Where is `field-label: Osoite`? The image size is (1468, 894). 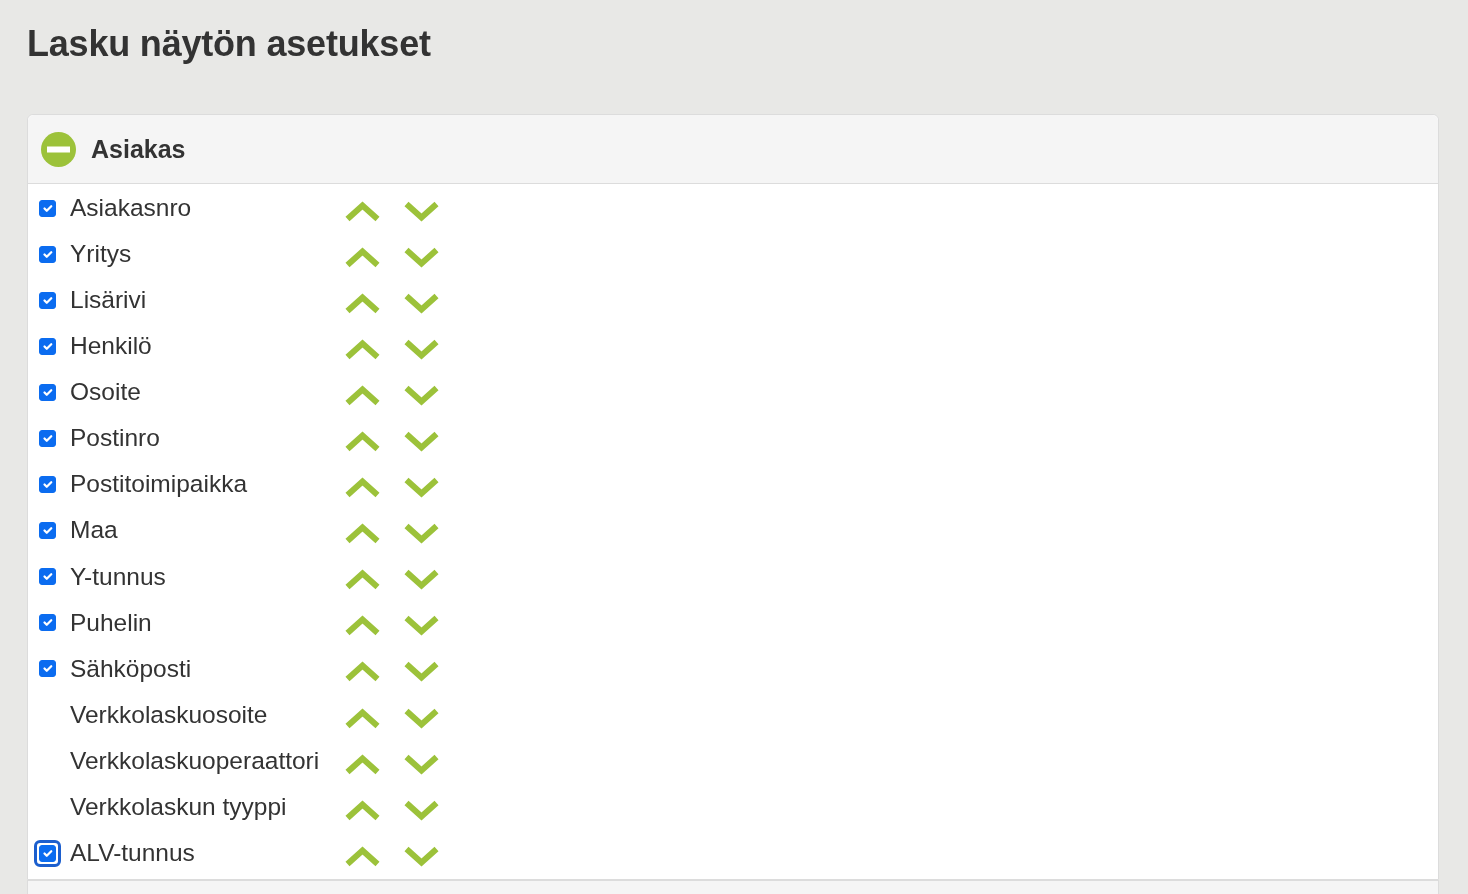 field-label: Osoite is located at coordinates (106, 392).